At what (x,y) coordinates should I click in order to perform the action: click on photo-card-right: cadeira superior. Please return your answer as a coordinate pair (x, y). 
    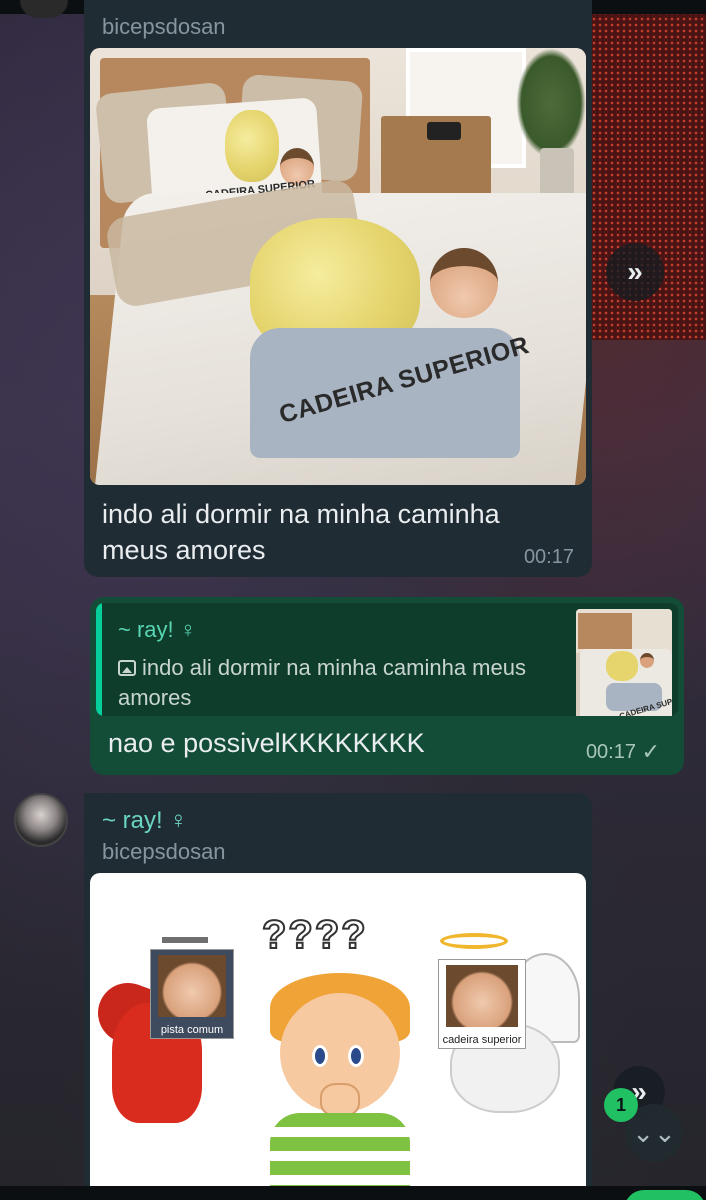
    Looking at the image, I should click on (482, 1004).